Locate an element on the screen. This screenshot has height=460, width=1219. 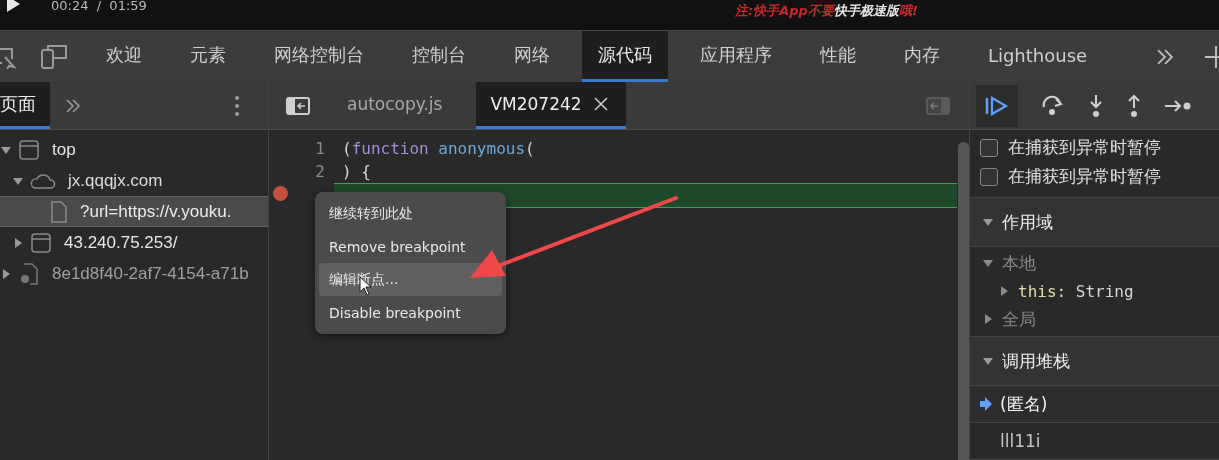
tree-item-label: top is located at coordinates (64, 149).